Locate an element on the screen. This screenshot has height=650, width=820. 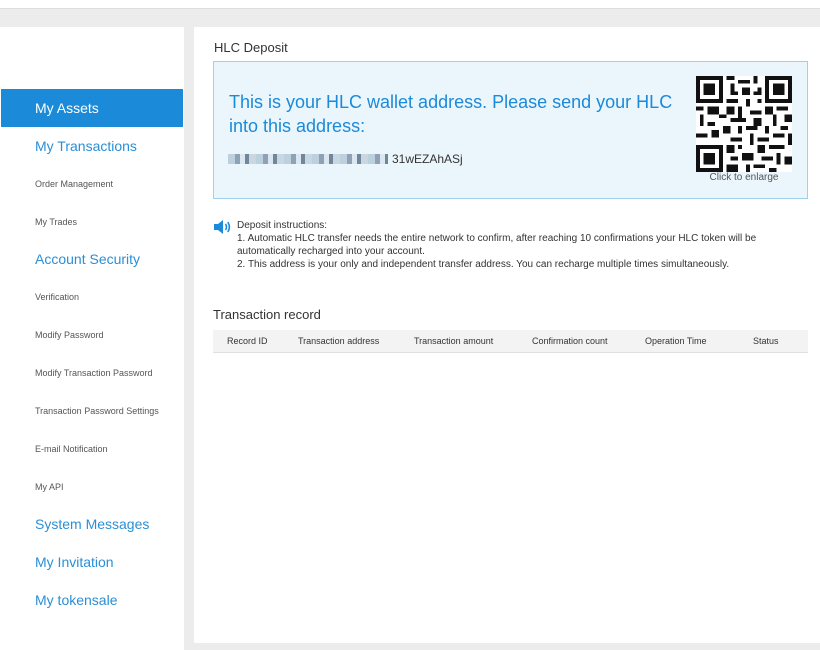
column-header-transaction-address: Transaction address is located at coordinates (339, 341).